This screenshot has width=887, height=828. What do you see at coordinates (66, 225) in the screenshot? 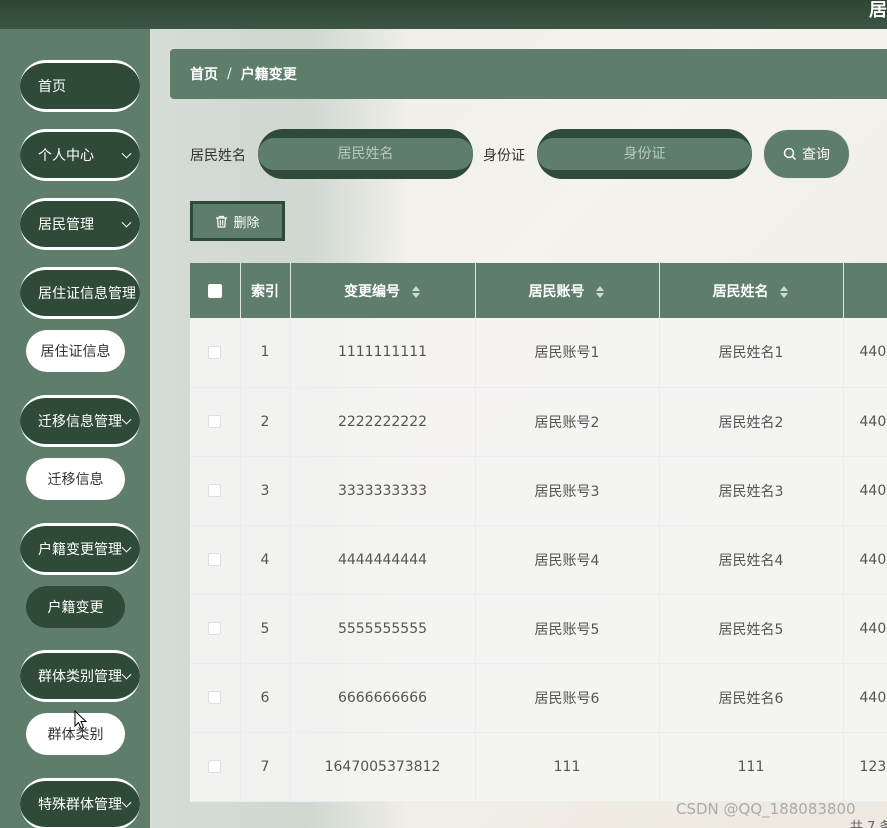
I see `sidebar-item-label: 居民管理` at bounding box center [66, 225].